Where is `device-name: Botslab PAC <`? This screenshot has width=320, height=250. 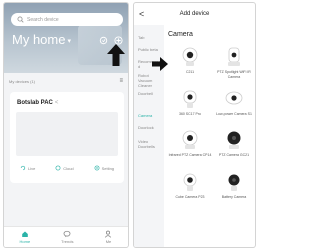
device-name: Botslab PAC < is located at coordinates (37, 103).